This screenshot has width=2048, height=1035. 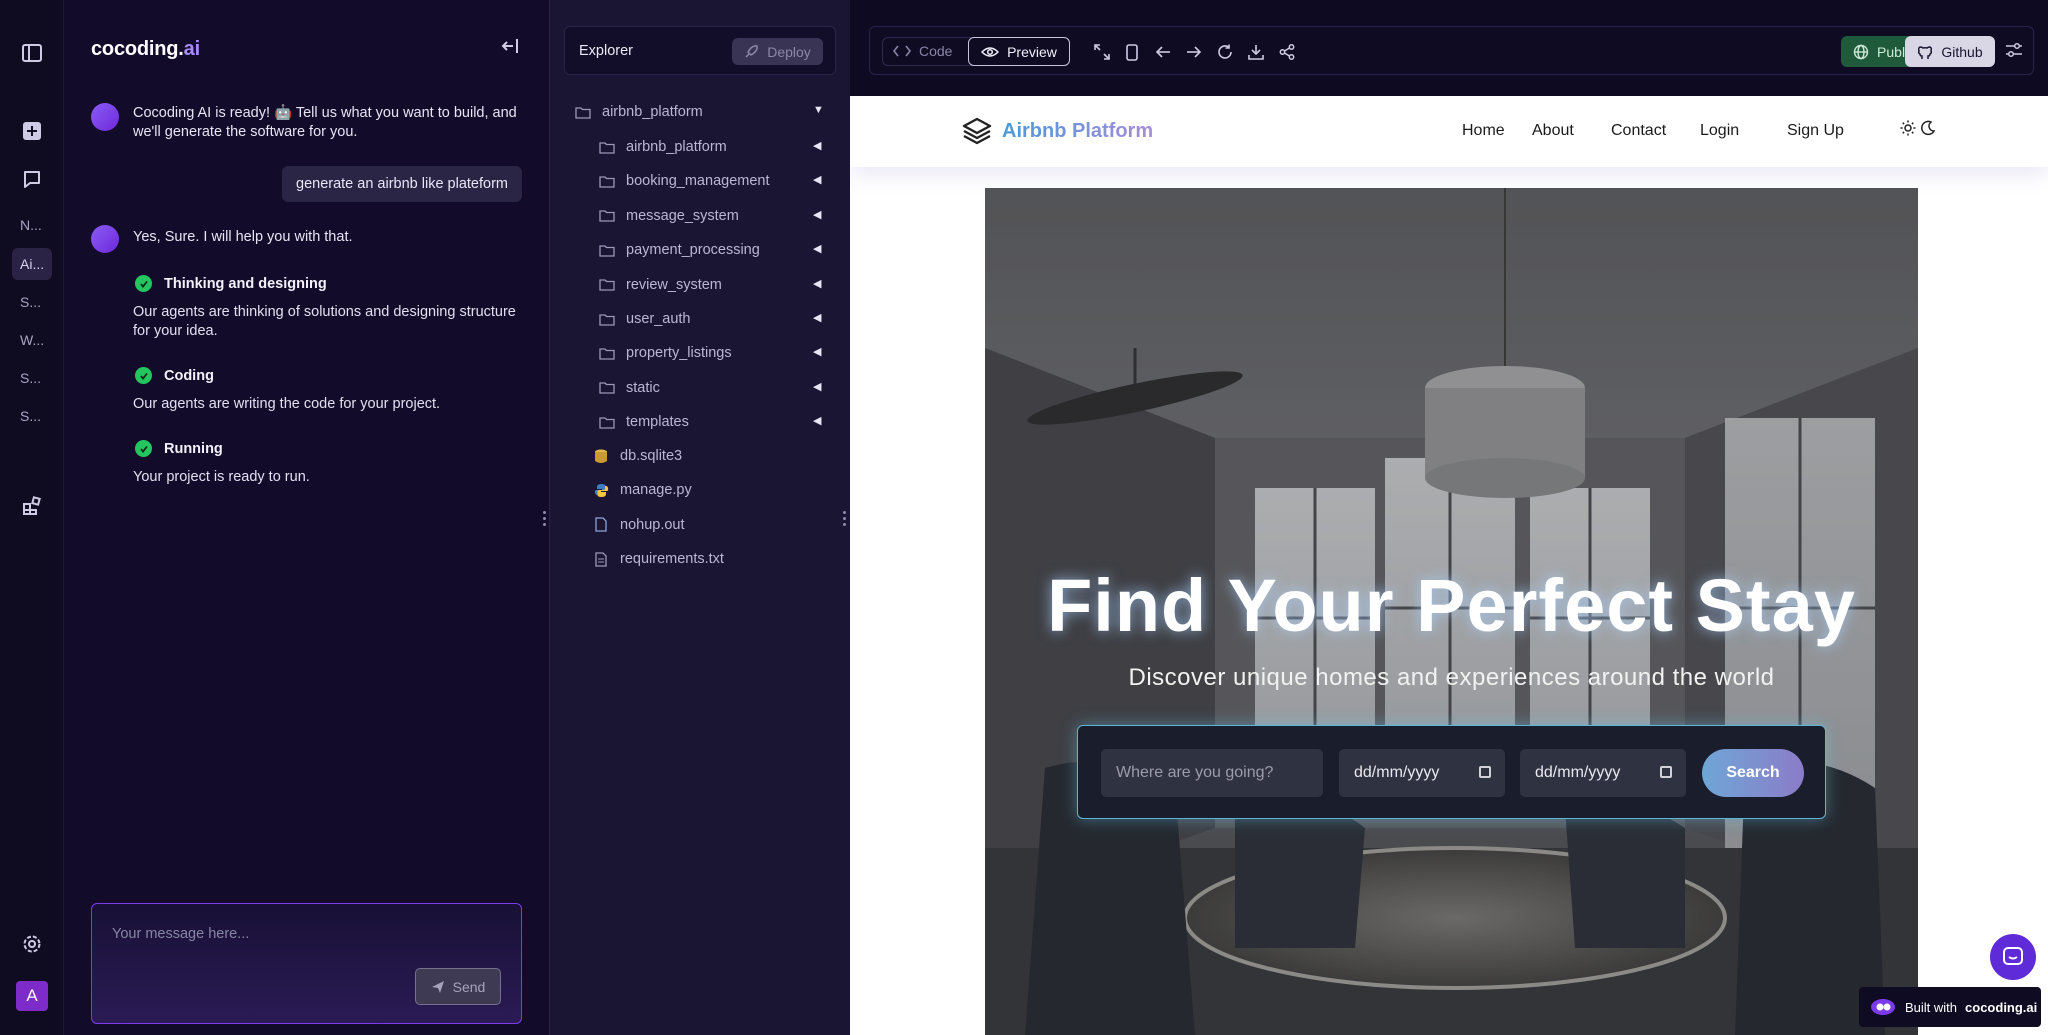 I want to click on deploy-button: Deploy, so click(x=777, y=51).